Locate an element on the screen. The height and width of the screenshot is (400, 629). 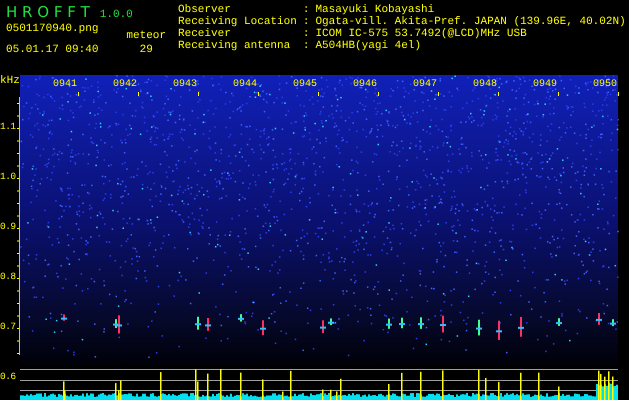
info-value: Ogata-vill. Akita-Pref. JAPAN (139.96E, 40.02N) is located at coordinates (470, 22).